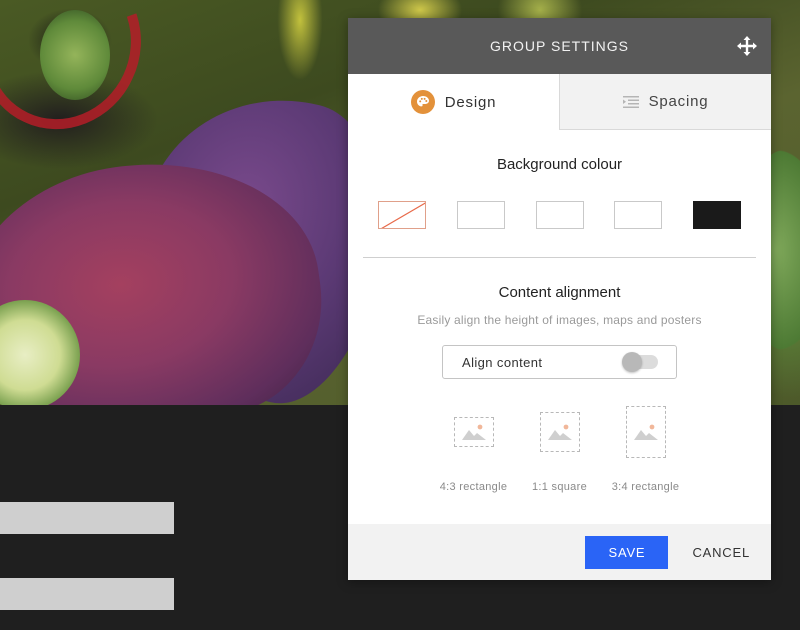  What do you see at coordinates (627, 552) in the screenshot?
I see `save-button: SAVE` at bounding box center [627, 552].